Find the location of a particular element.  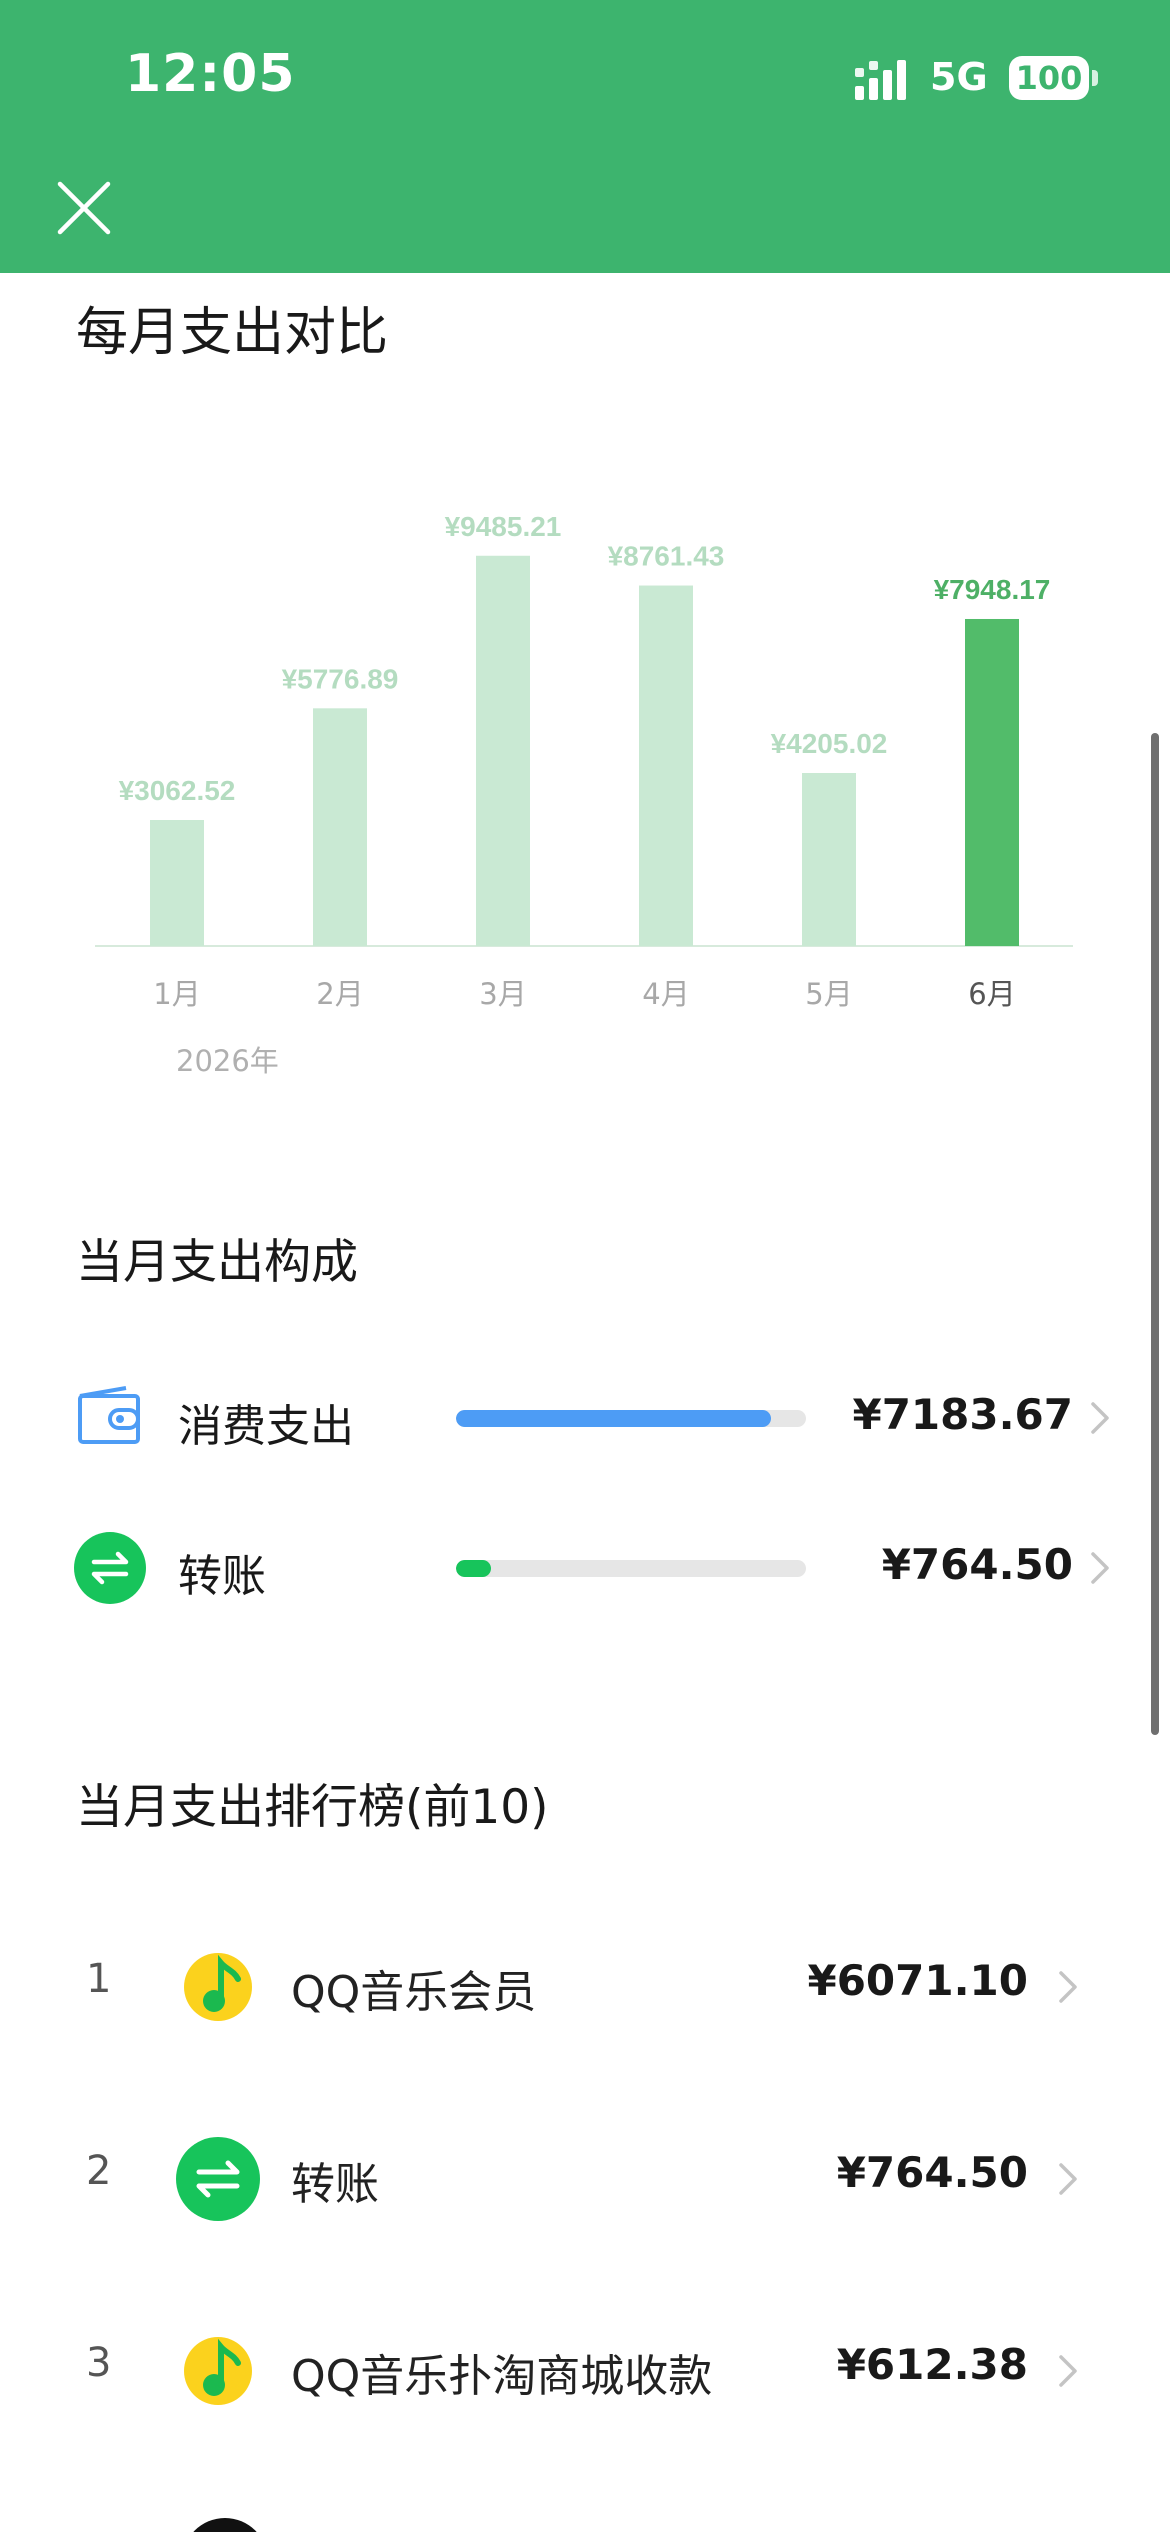

chart-month-label: 2月 is located at coordinates (339, 994).